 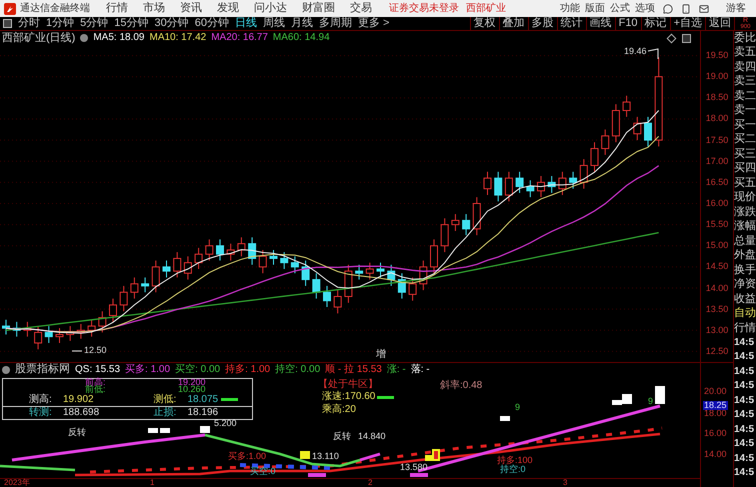 What do you see at coordinates (745, 53) in the screenshot?
I see `quote-label: 卖五` at bounding box center [745, 53].